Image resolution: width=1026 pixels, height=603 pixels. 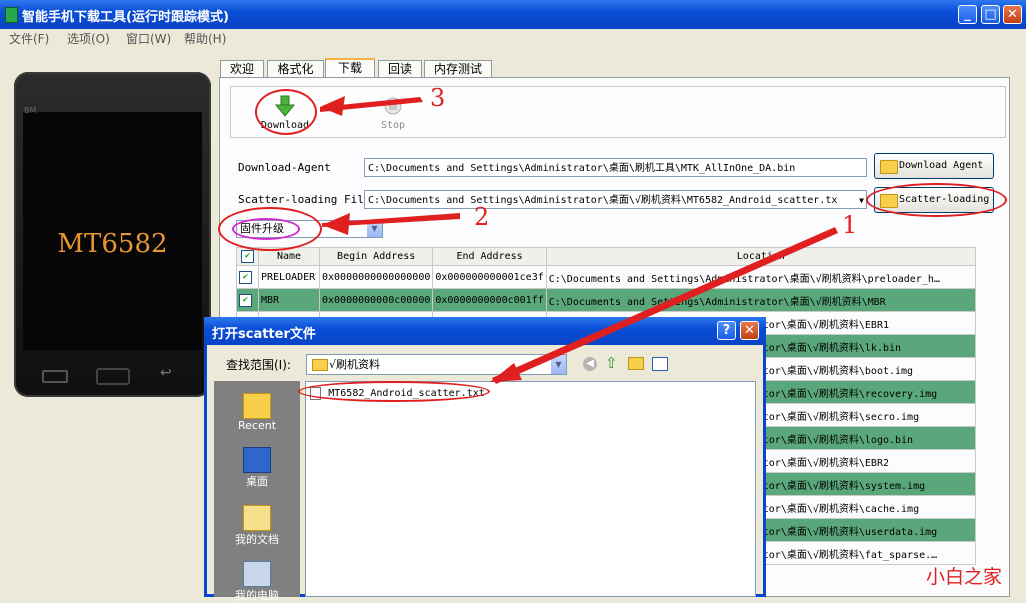 I want to click on arrow-1-head, so click(x=506, y=372).